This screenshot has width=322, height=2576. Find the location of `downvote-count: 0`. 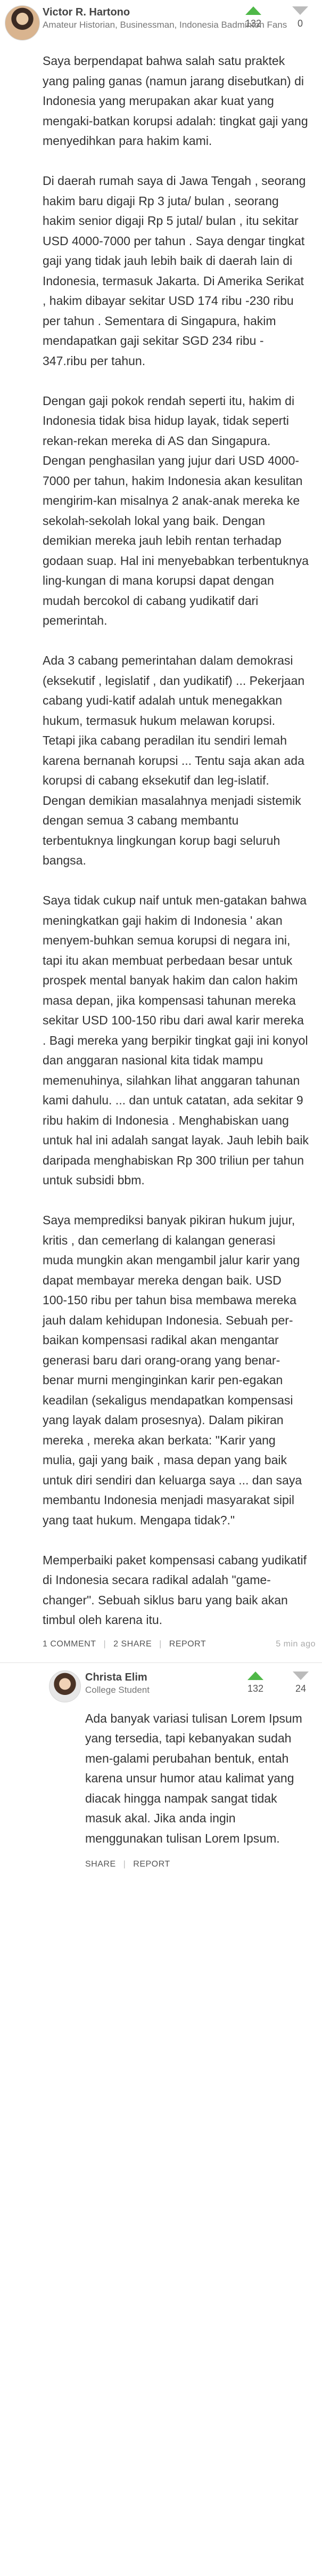

downvote-count: 0 is located at coordinates (300, 24).